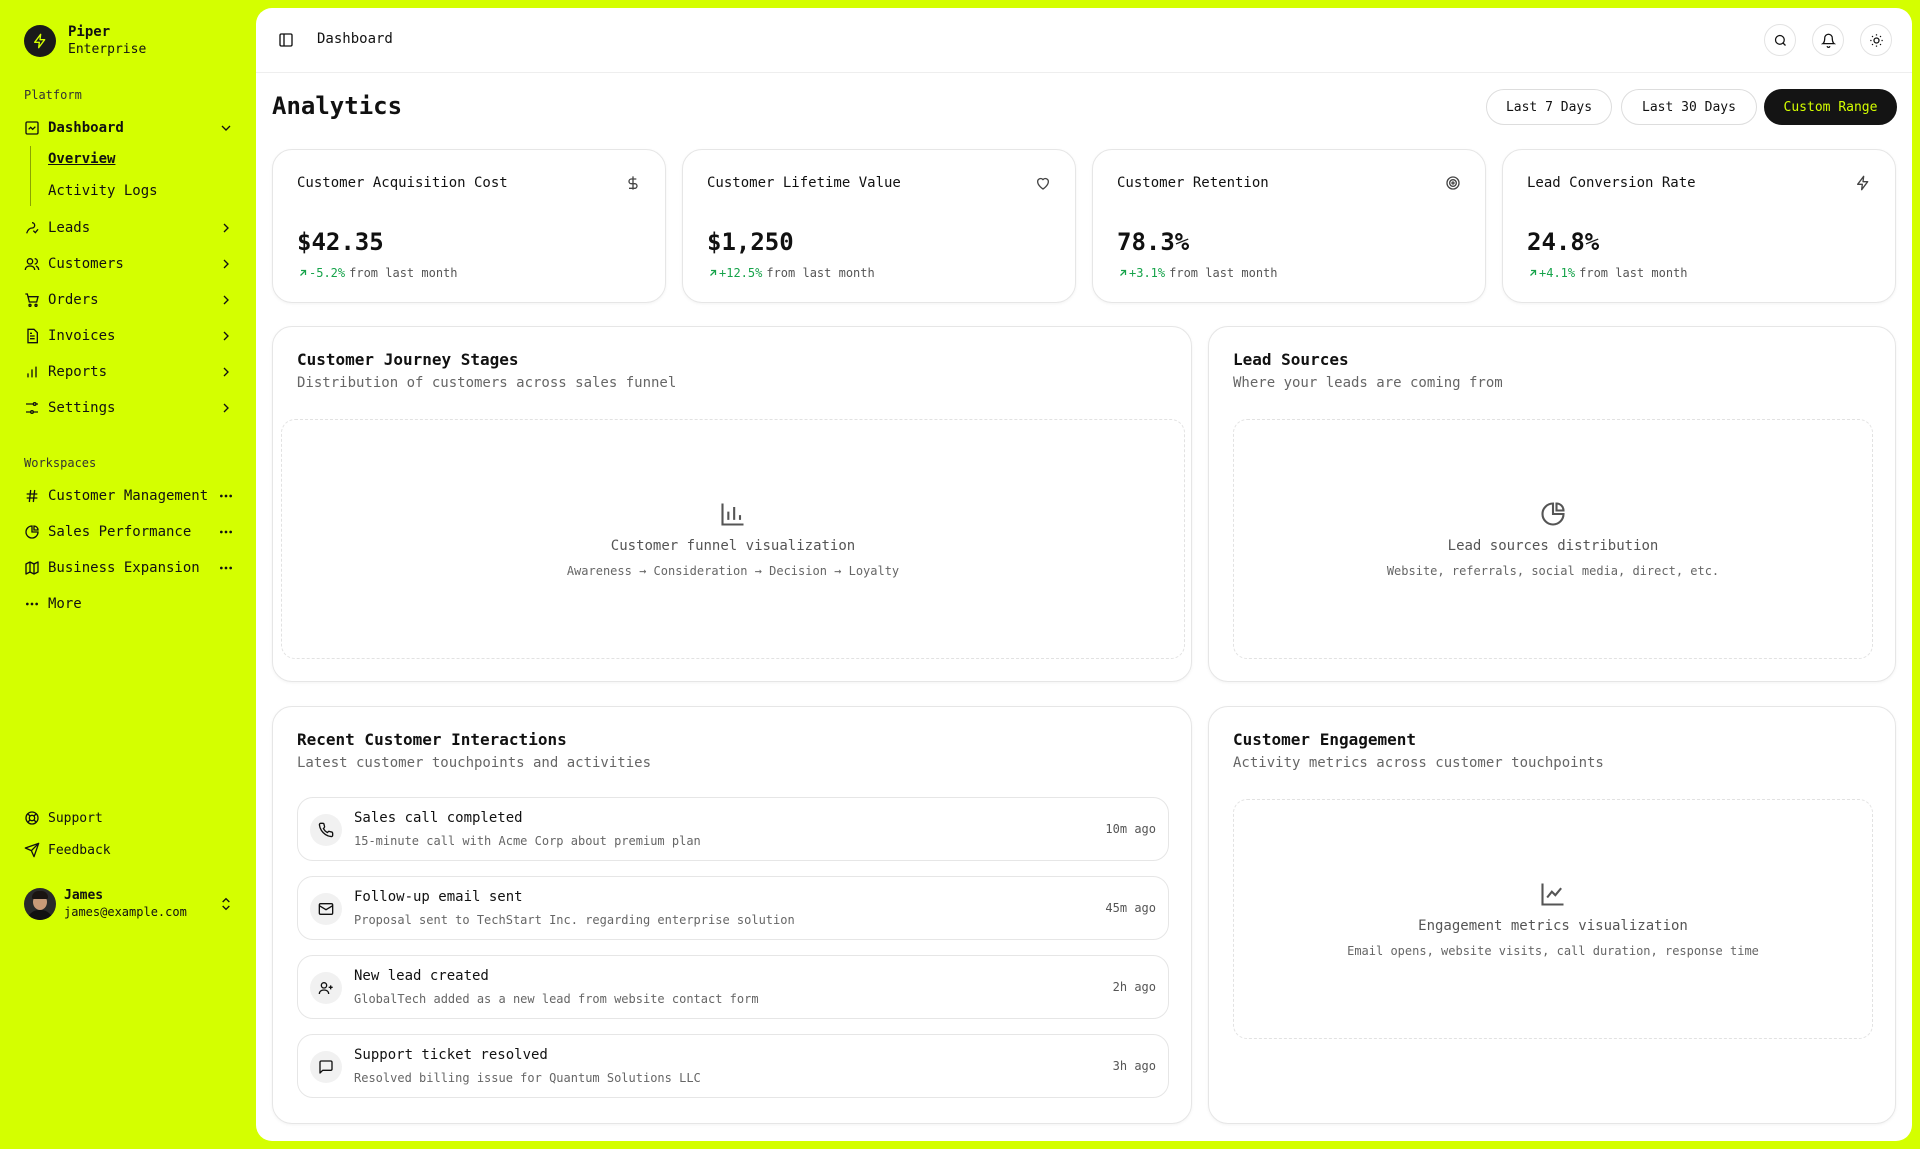  Describe the element at coordinates (79, 850) in the screenshot. I see `feedback-label: Feedback` at that location.